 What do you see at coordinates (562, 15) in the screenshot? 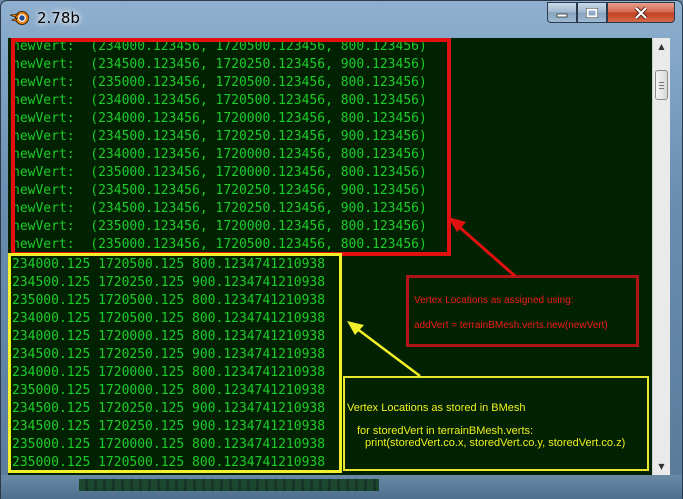
I see `minimize-icon` at bounding box center [562, 15].